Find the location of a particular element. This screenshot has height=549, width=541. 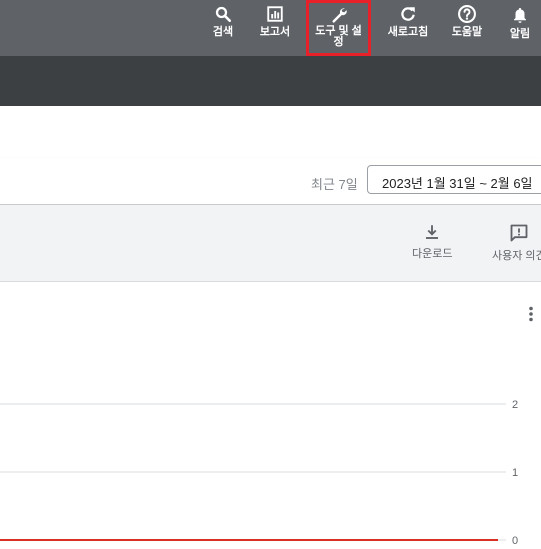

download-label: 다운로드 is located at coordinates (432, 254).